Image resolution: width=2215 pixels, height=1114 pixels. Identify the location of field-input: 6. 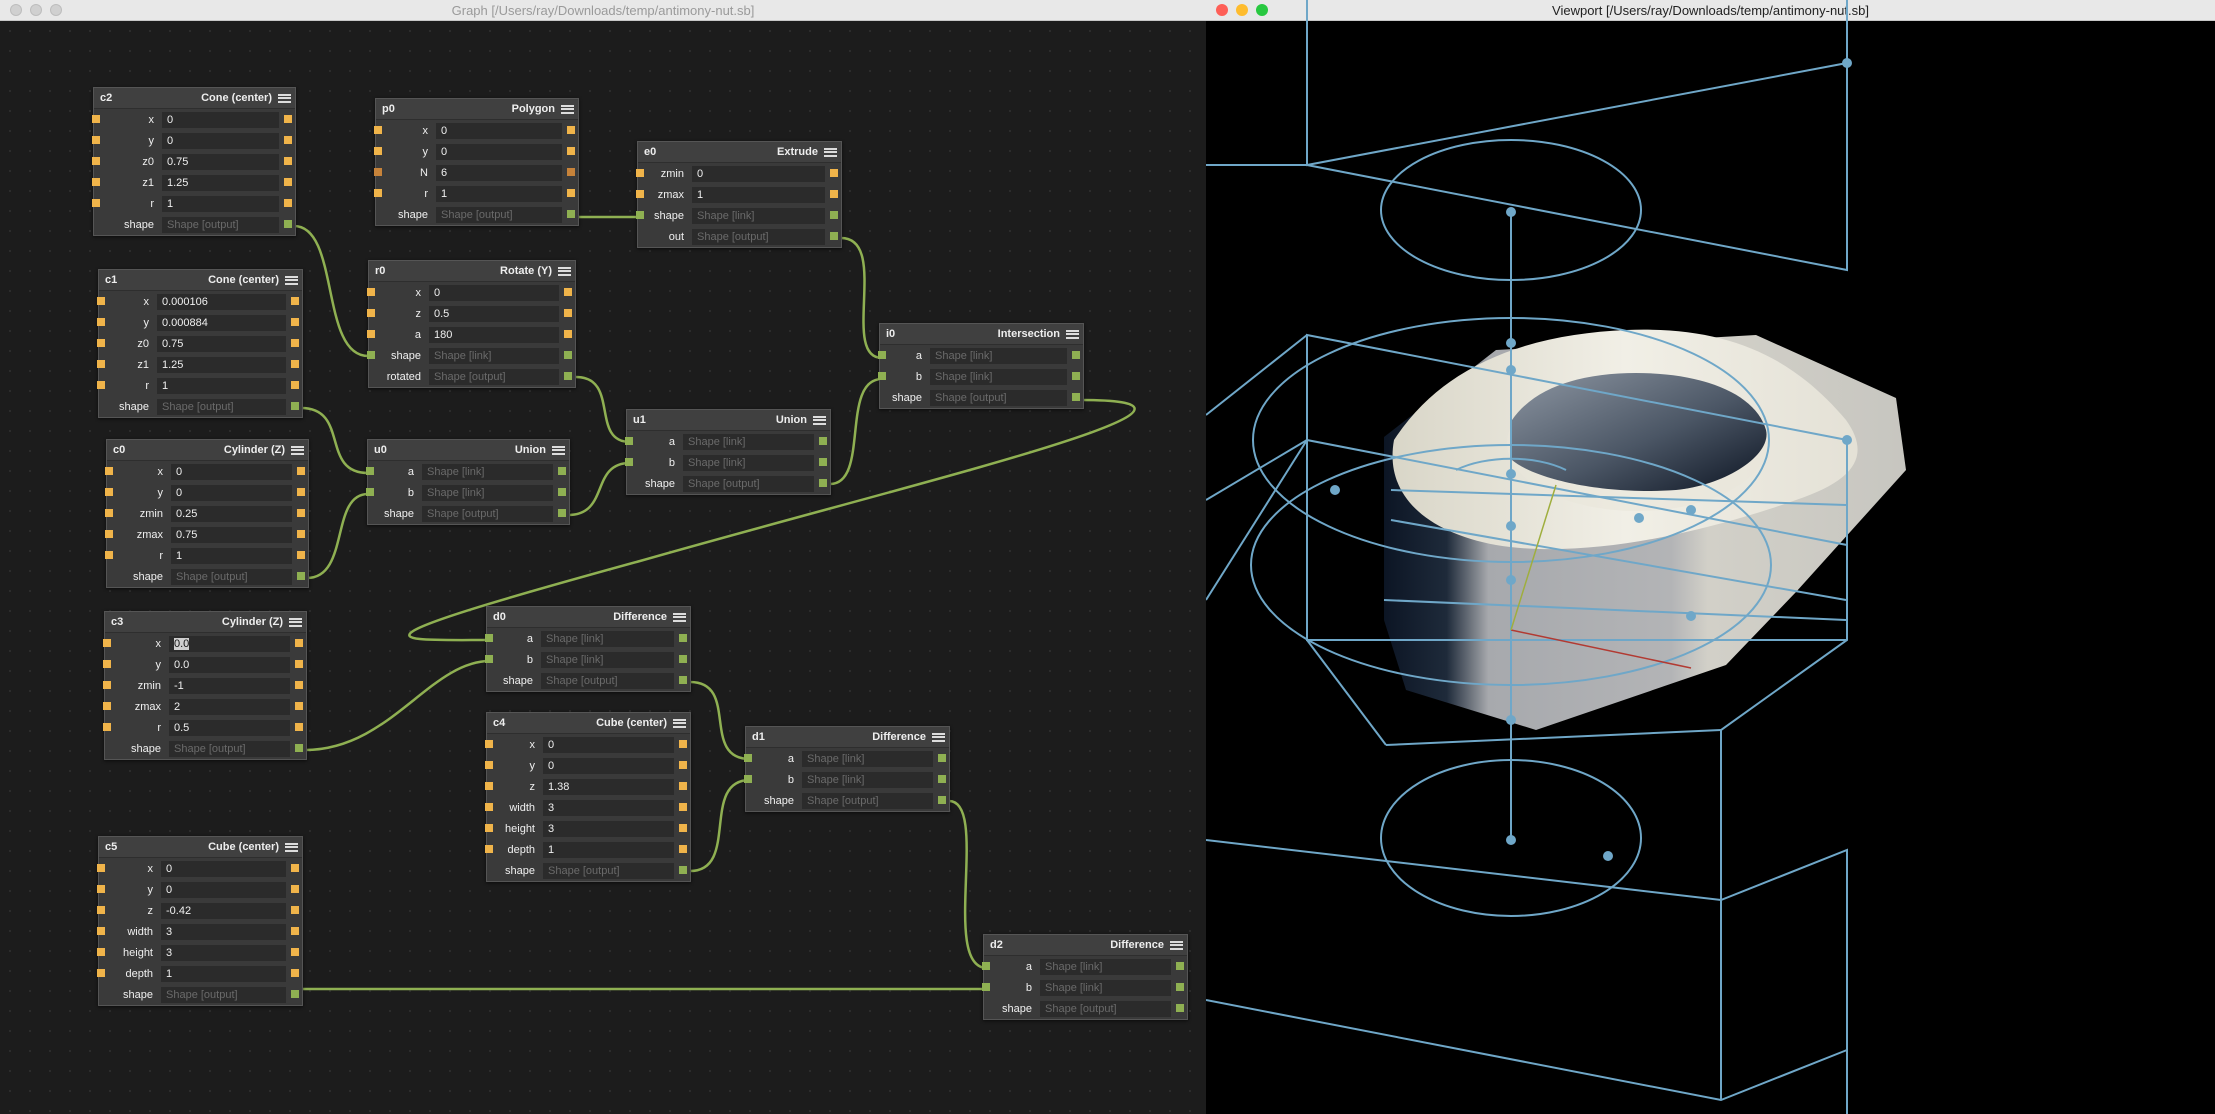
(499, 172).